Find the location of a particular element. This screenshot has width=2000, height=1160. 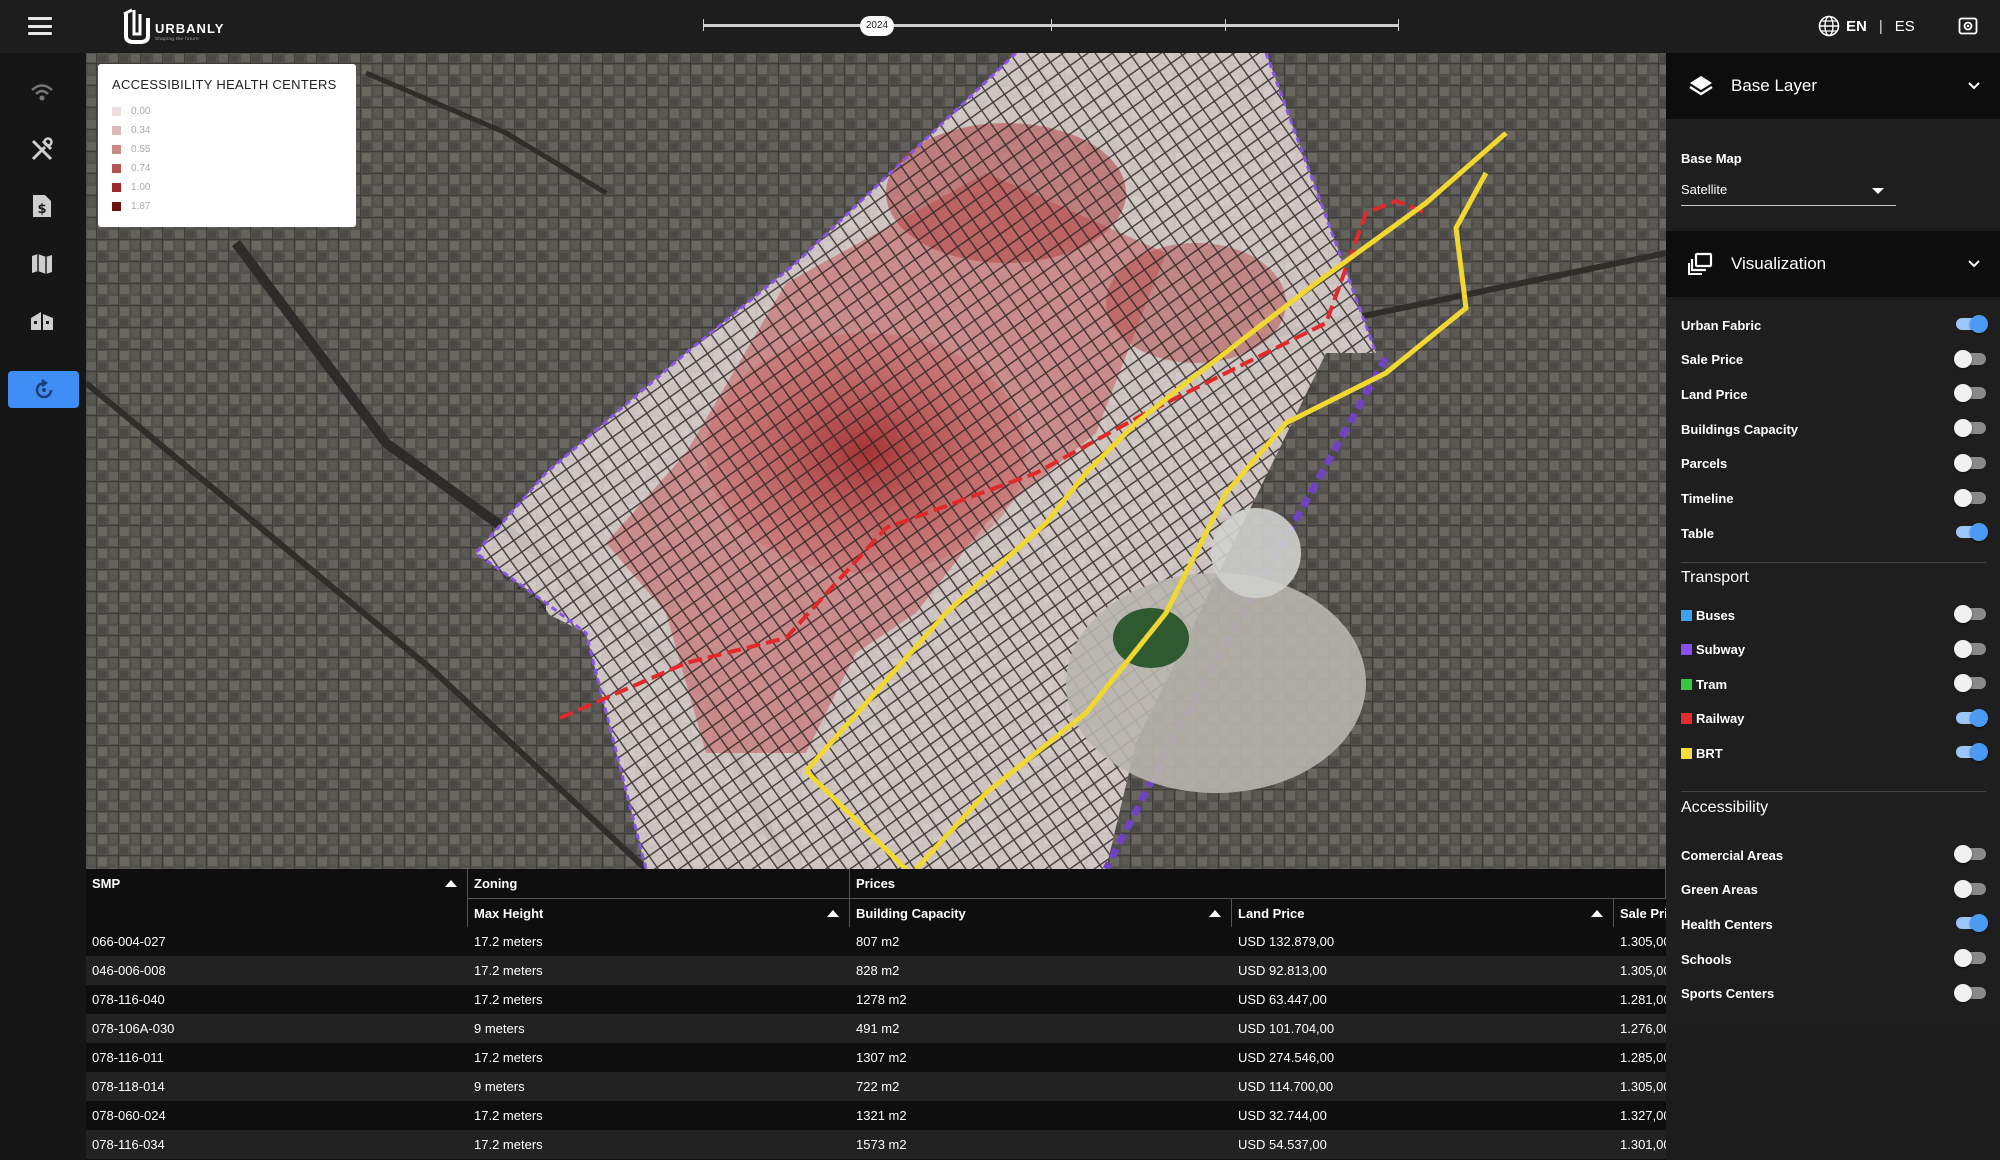

toggle-label: Schools is located at coordinates (1706, 959).